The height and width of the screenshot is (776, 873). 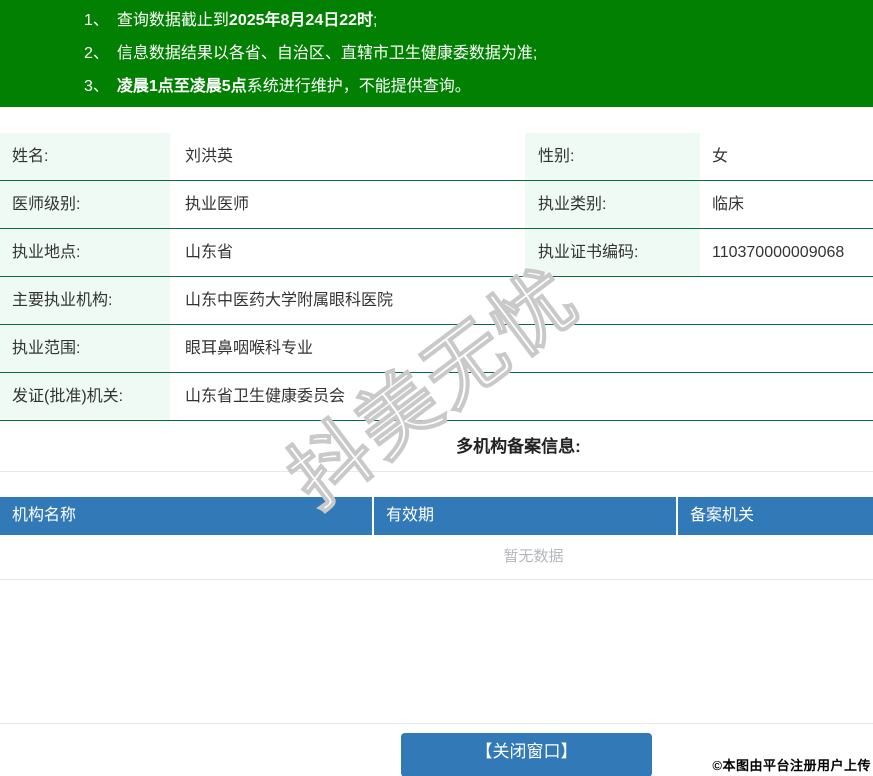 I want to click on field-label-gender: 性别:, so click(x=612, y=156).